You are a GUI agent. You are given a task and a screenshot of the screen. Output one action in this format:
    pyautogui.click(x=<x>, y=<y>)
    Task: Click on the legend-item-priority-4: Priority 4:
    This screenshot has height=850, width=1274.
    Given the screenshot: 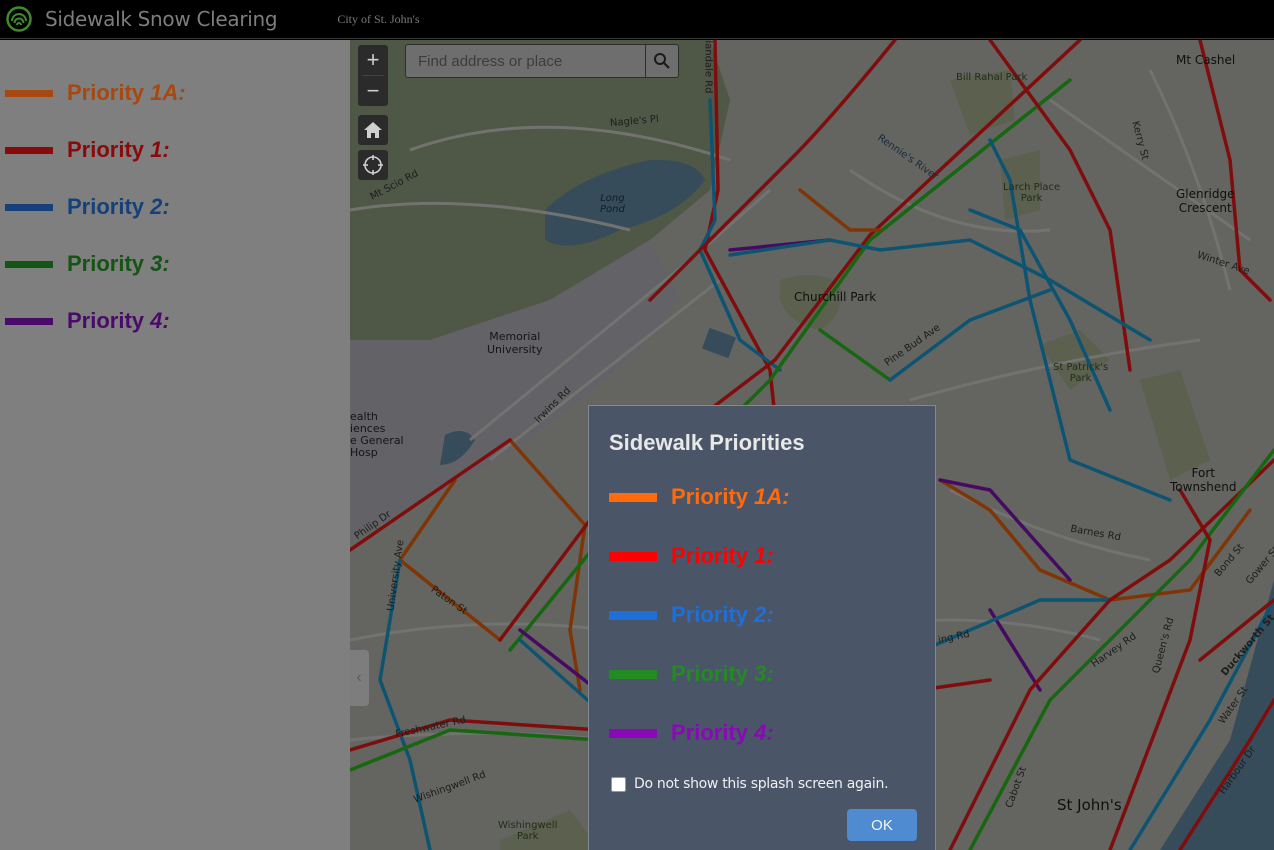 What is the action you would take?
    pyautogui.click(x=87, y=321)
    